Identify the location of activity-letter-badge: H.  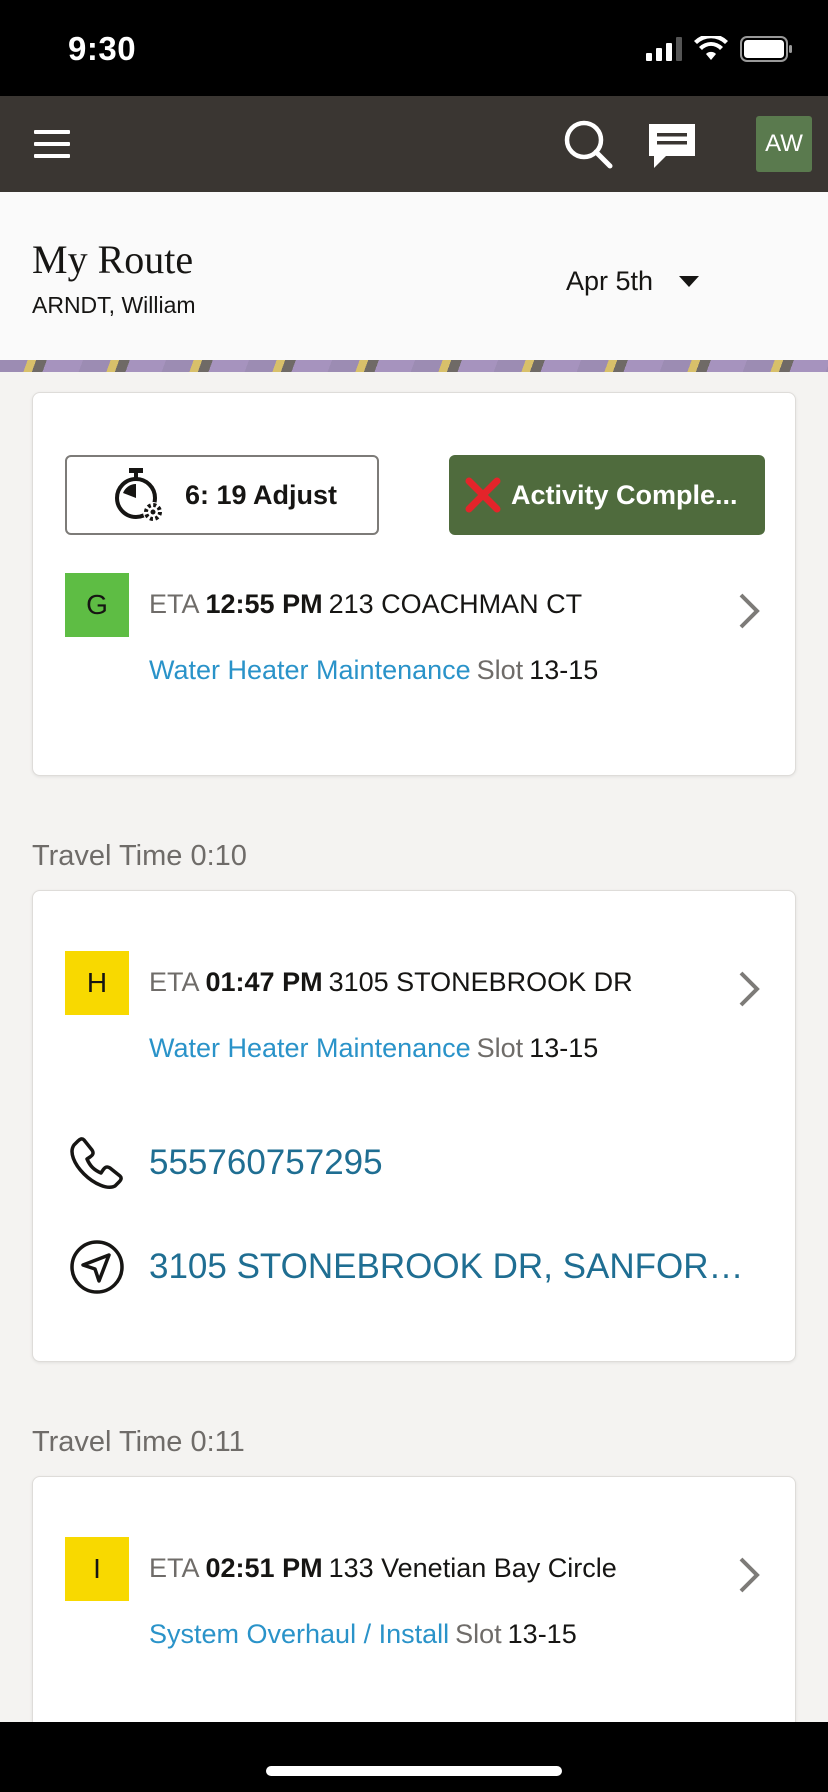
(97, 983).